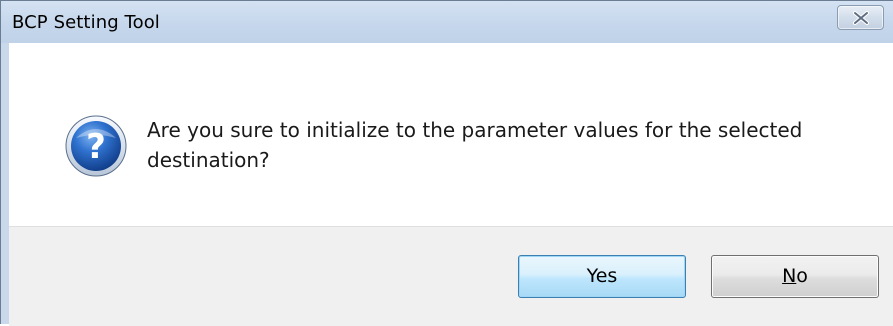  I want to click on yes-button-label: Yes, so click(602, 276).